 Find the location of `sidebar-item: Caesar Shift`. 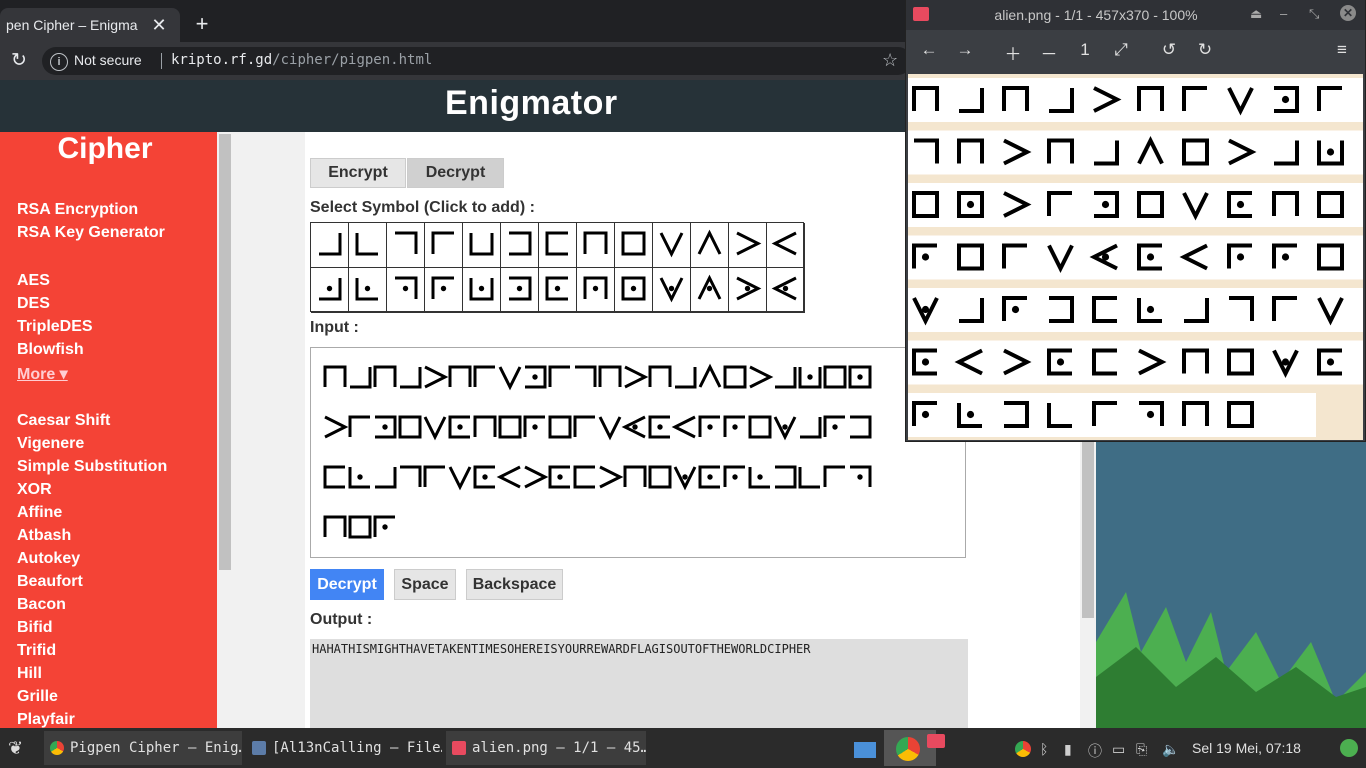

sidebar-item: Caesar Shift is located at coordinates (63, 421).